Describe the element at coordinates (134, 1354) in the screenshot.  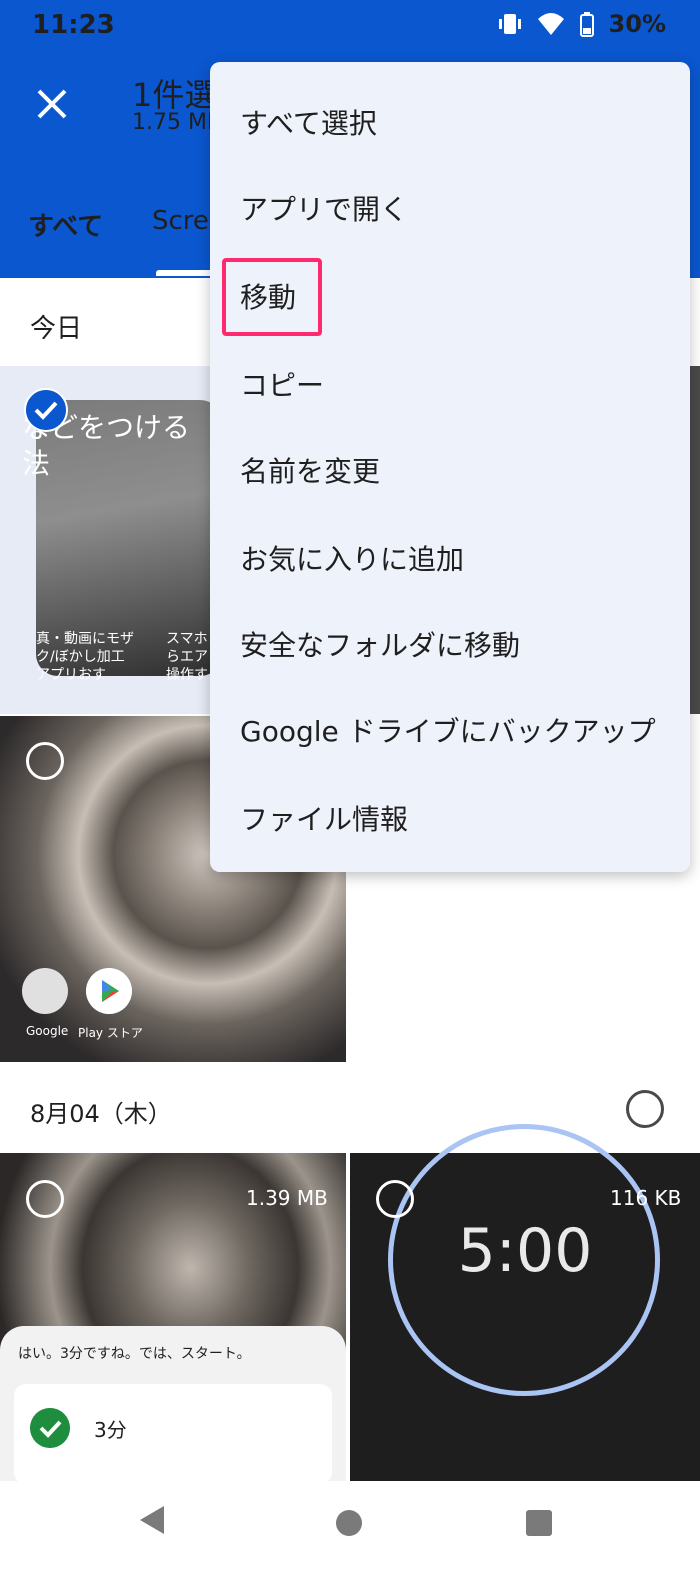
I see `assistant-message: はい。3分ですね。では、スタート。` at that location.